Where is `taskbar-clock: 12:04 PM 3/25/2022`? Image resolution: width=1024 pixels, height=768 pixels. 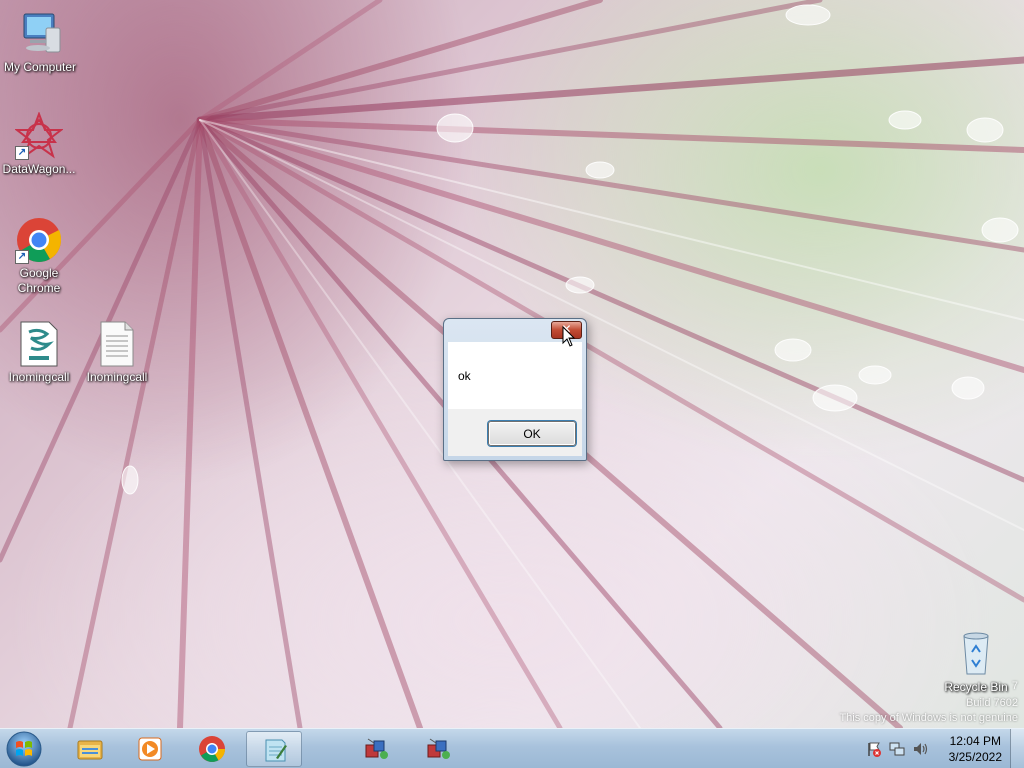 taskbar-clock: 12:04 PM 3/25/2022 is located at coordinates (975, 749).